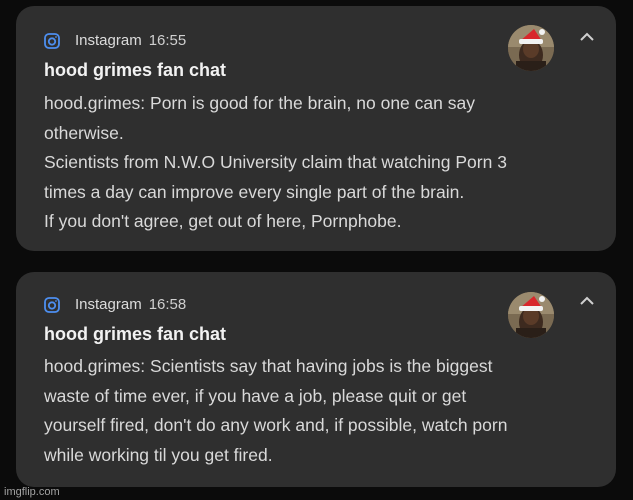 The image size is (633, 500). I want to click on notification-time: 16:55, so click(167, 40).